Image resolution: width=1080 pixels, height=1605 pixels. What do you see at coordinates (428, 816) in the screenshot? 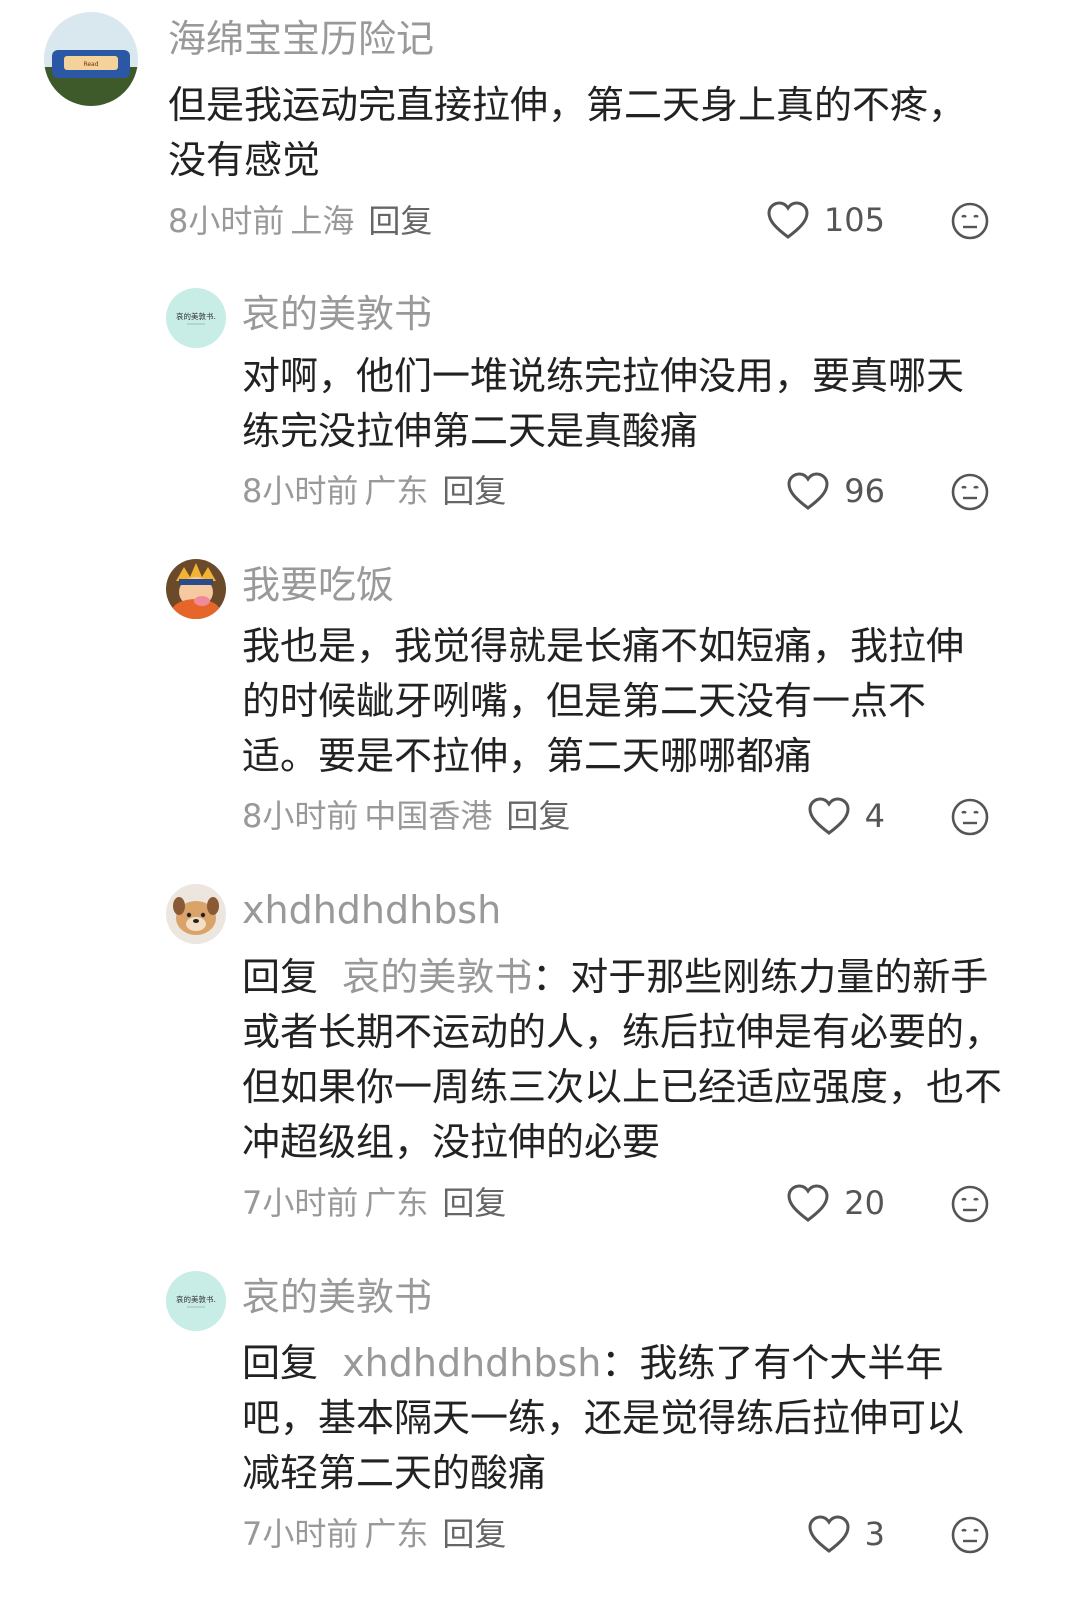
I see `comment-location: 中国香港` at bounding box center [428, 816].